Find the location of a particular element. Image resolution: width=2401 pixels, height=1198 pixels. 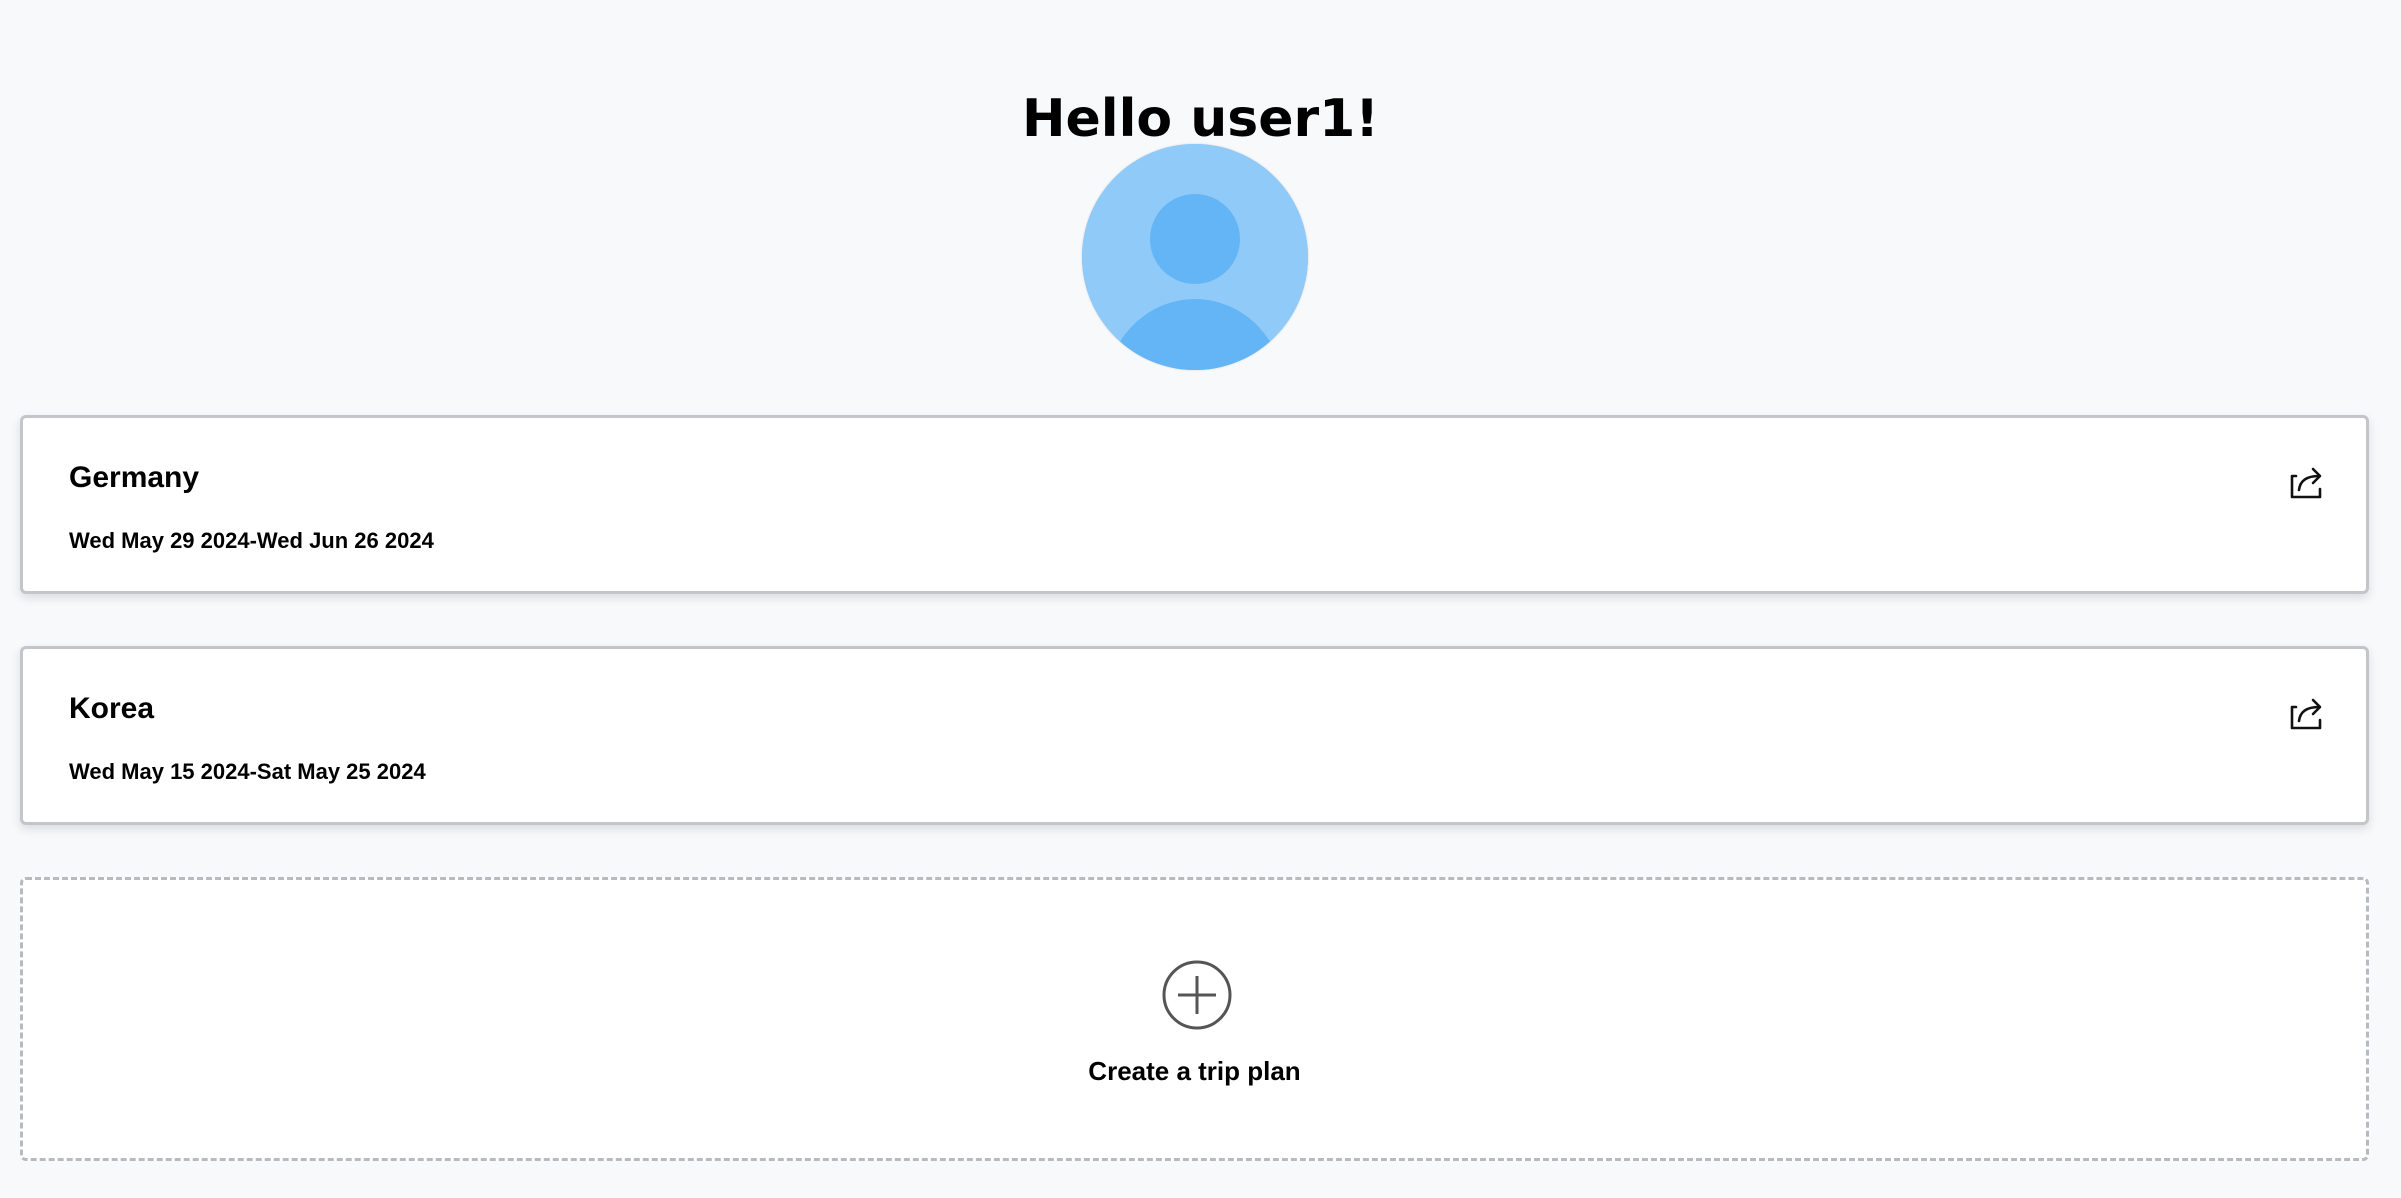

plus-circle-icon is located at coordinates (1197, 995).